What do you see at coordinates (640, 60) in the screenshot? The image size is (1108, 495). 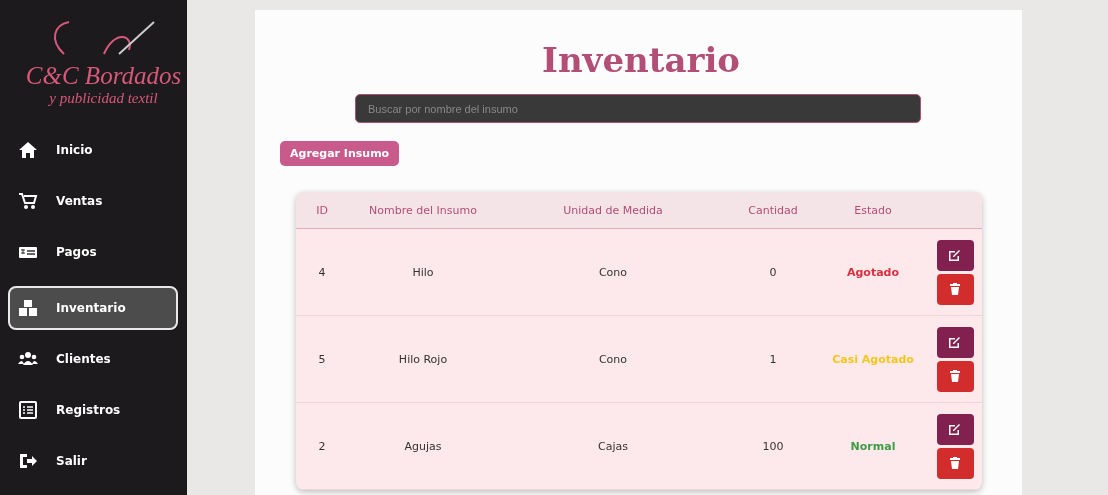 I see `page-title: Inventario` at bounding box center [640, 60].